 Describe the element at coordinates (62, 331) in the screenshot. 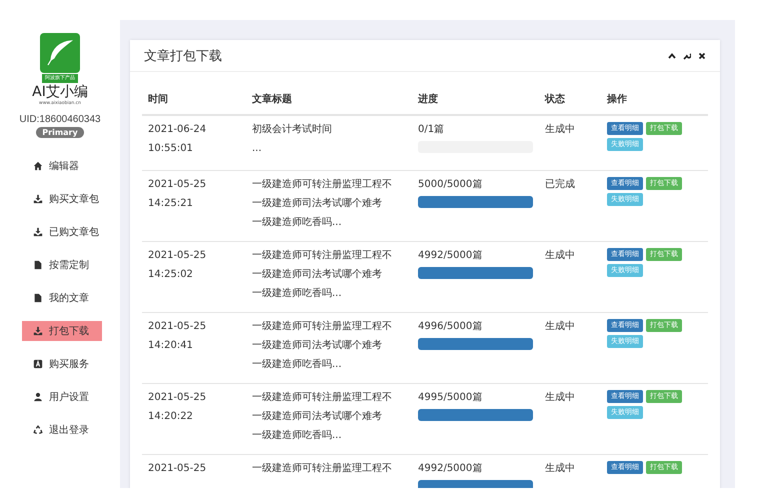

I see `sidebar-item: 打包下载` at that location.